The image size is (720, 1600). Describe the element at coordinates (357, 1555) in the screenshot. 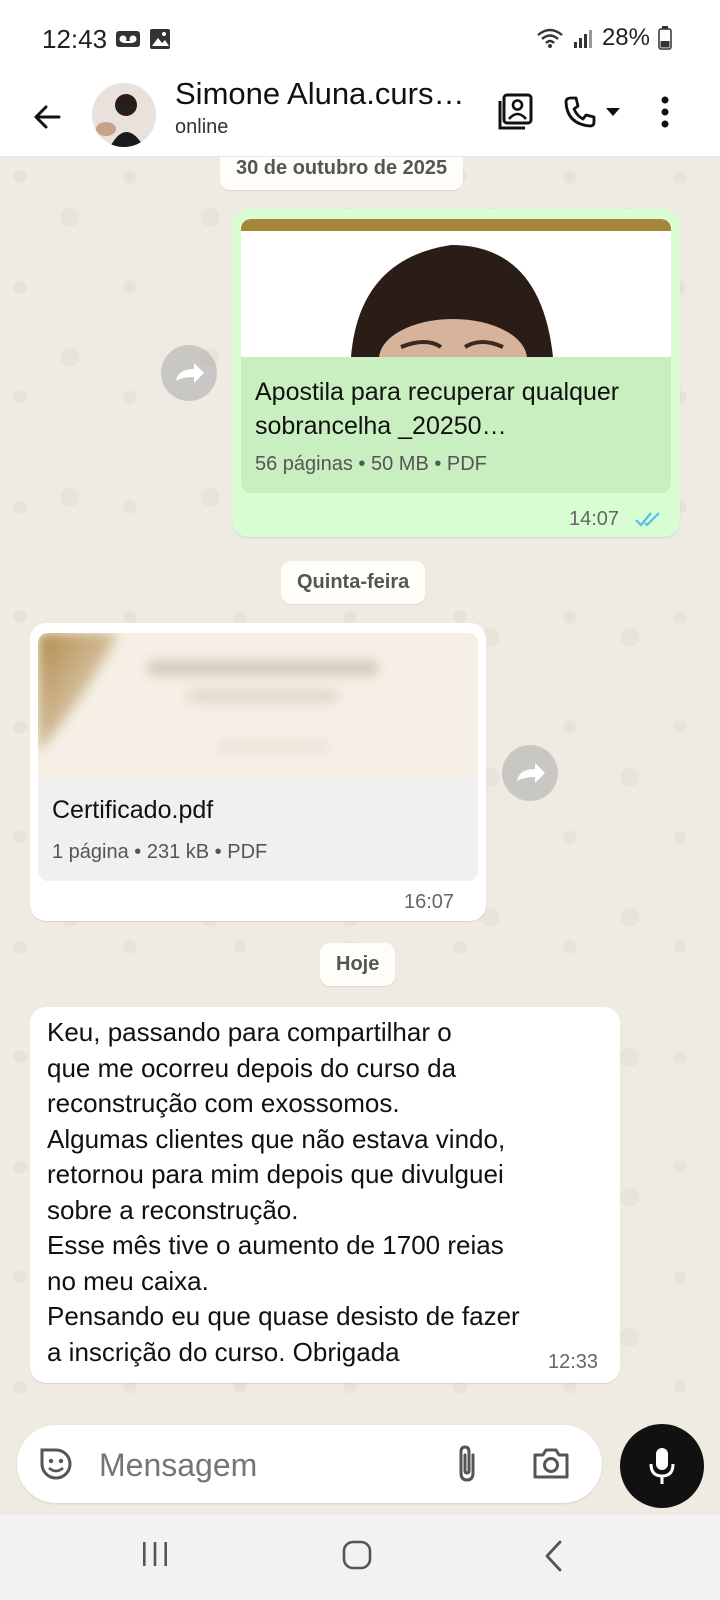

I see `home-icon` at that location.